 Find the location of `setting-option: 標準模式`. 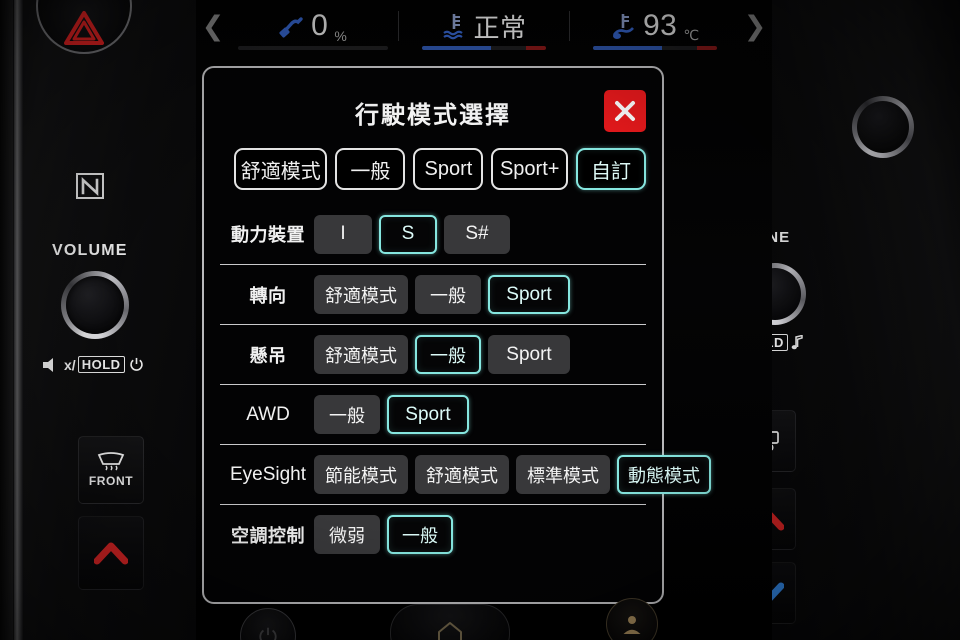

setting-option: 標準模式 is located at coordinates (563, 474).